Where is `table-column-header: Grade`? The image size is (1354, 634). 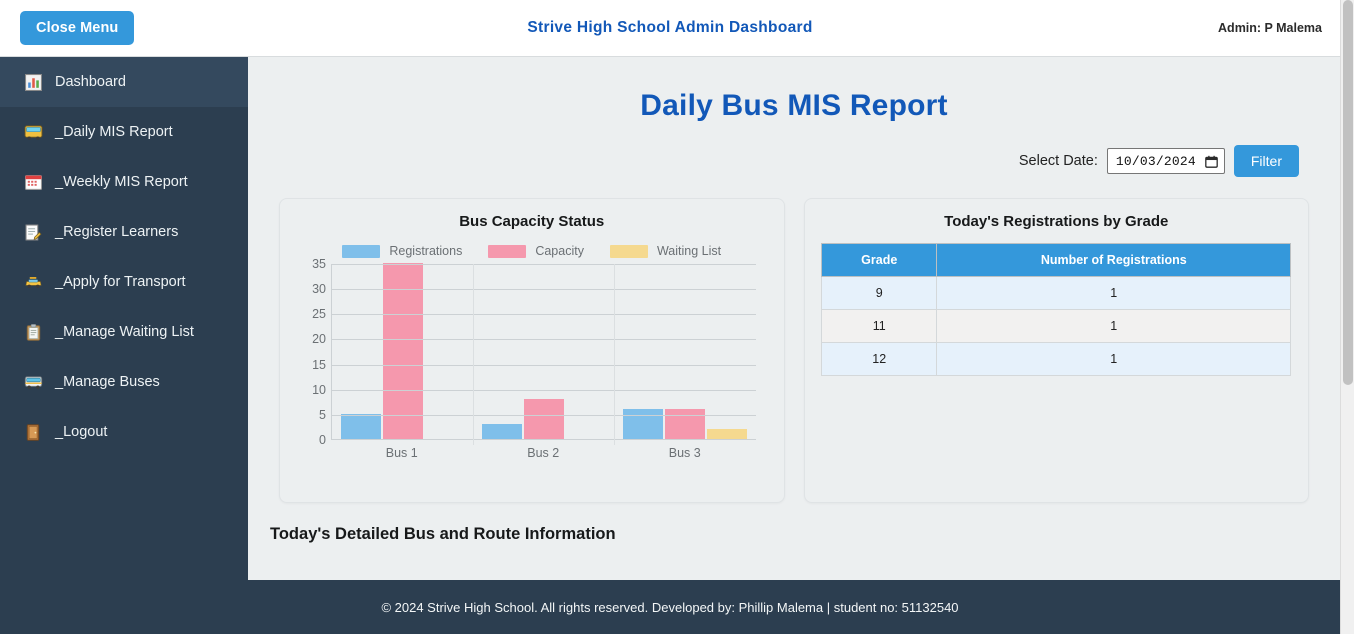 table-column-header: Grade is located at coordinates (879, 260).